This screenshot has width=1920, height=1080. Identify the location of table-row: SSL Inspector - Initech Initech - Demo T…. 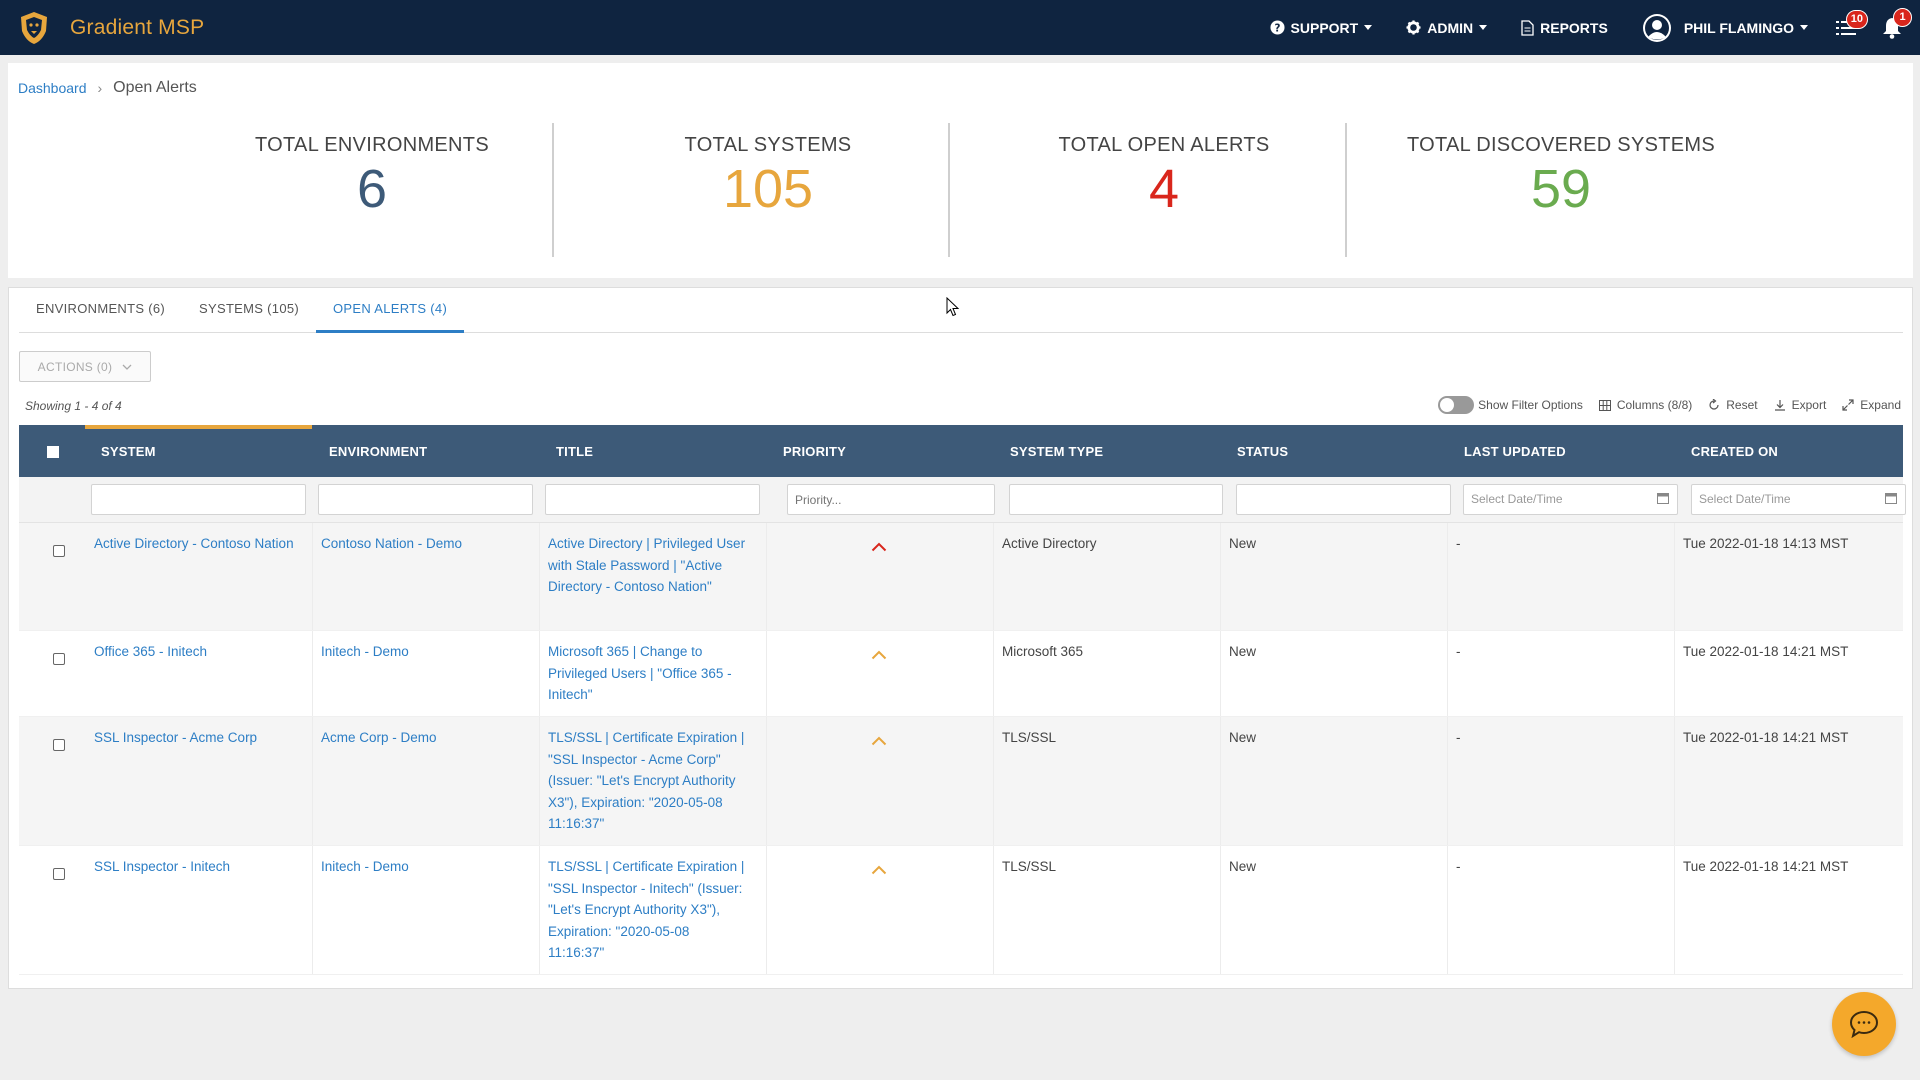
(961, 910).